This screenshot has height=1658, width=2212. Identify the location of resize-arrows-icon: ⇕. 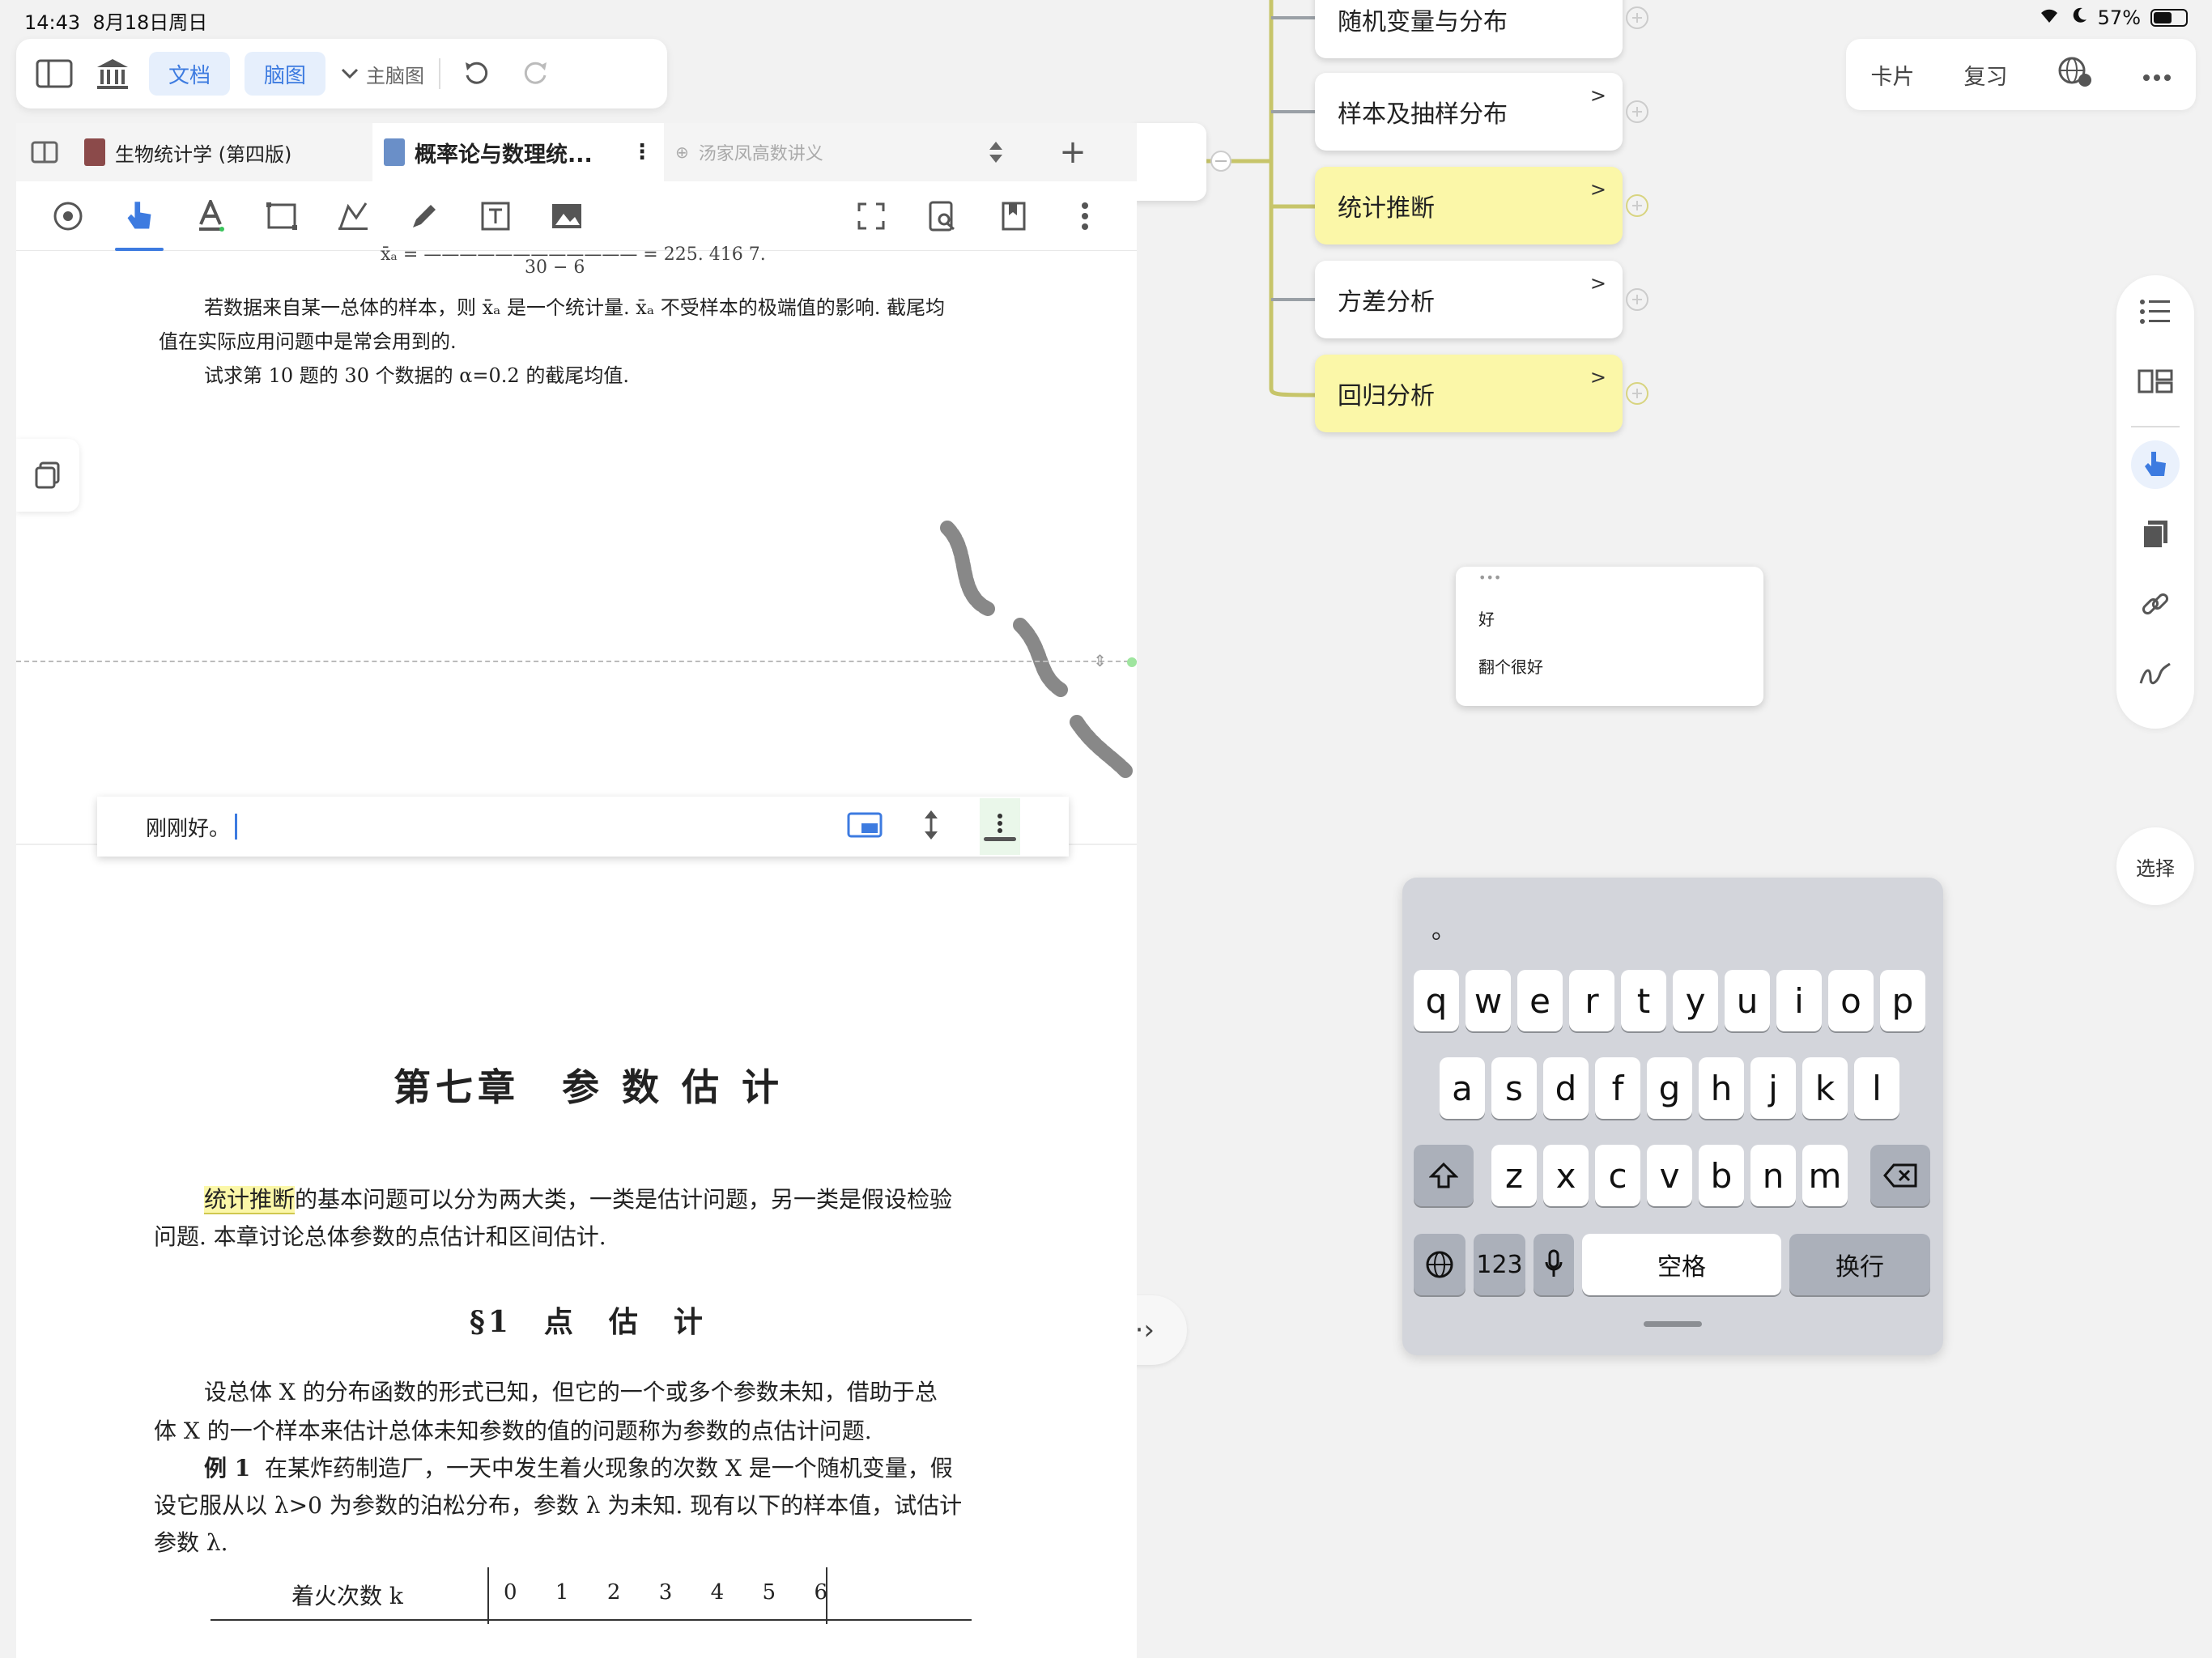
(1100, 660).